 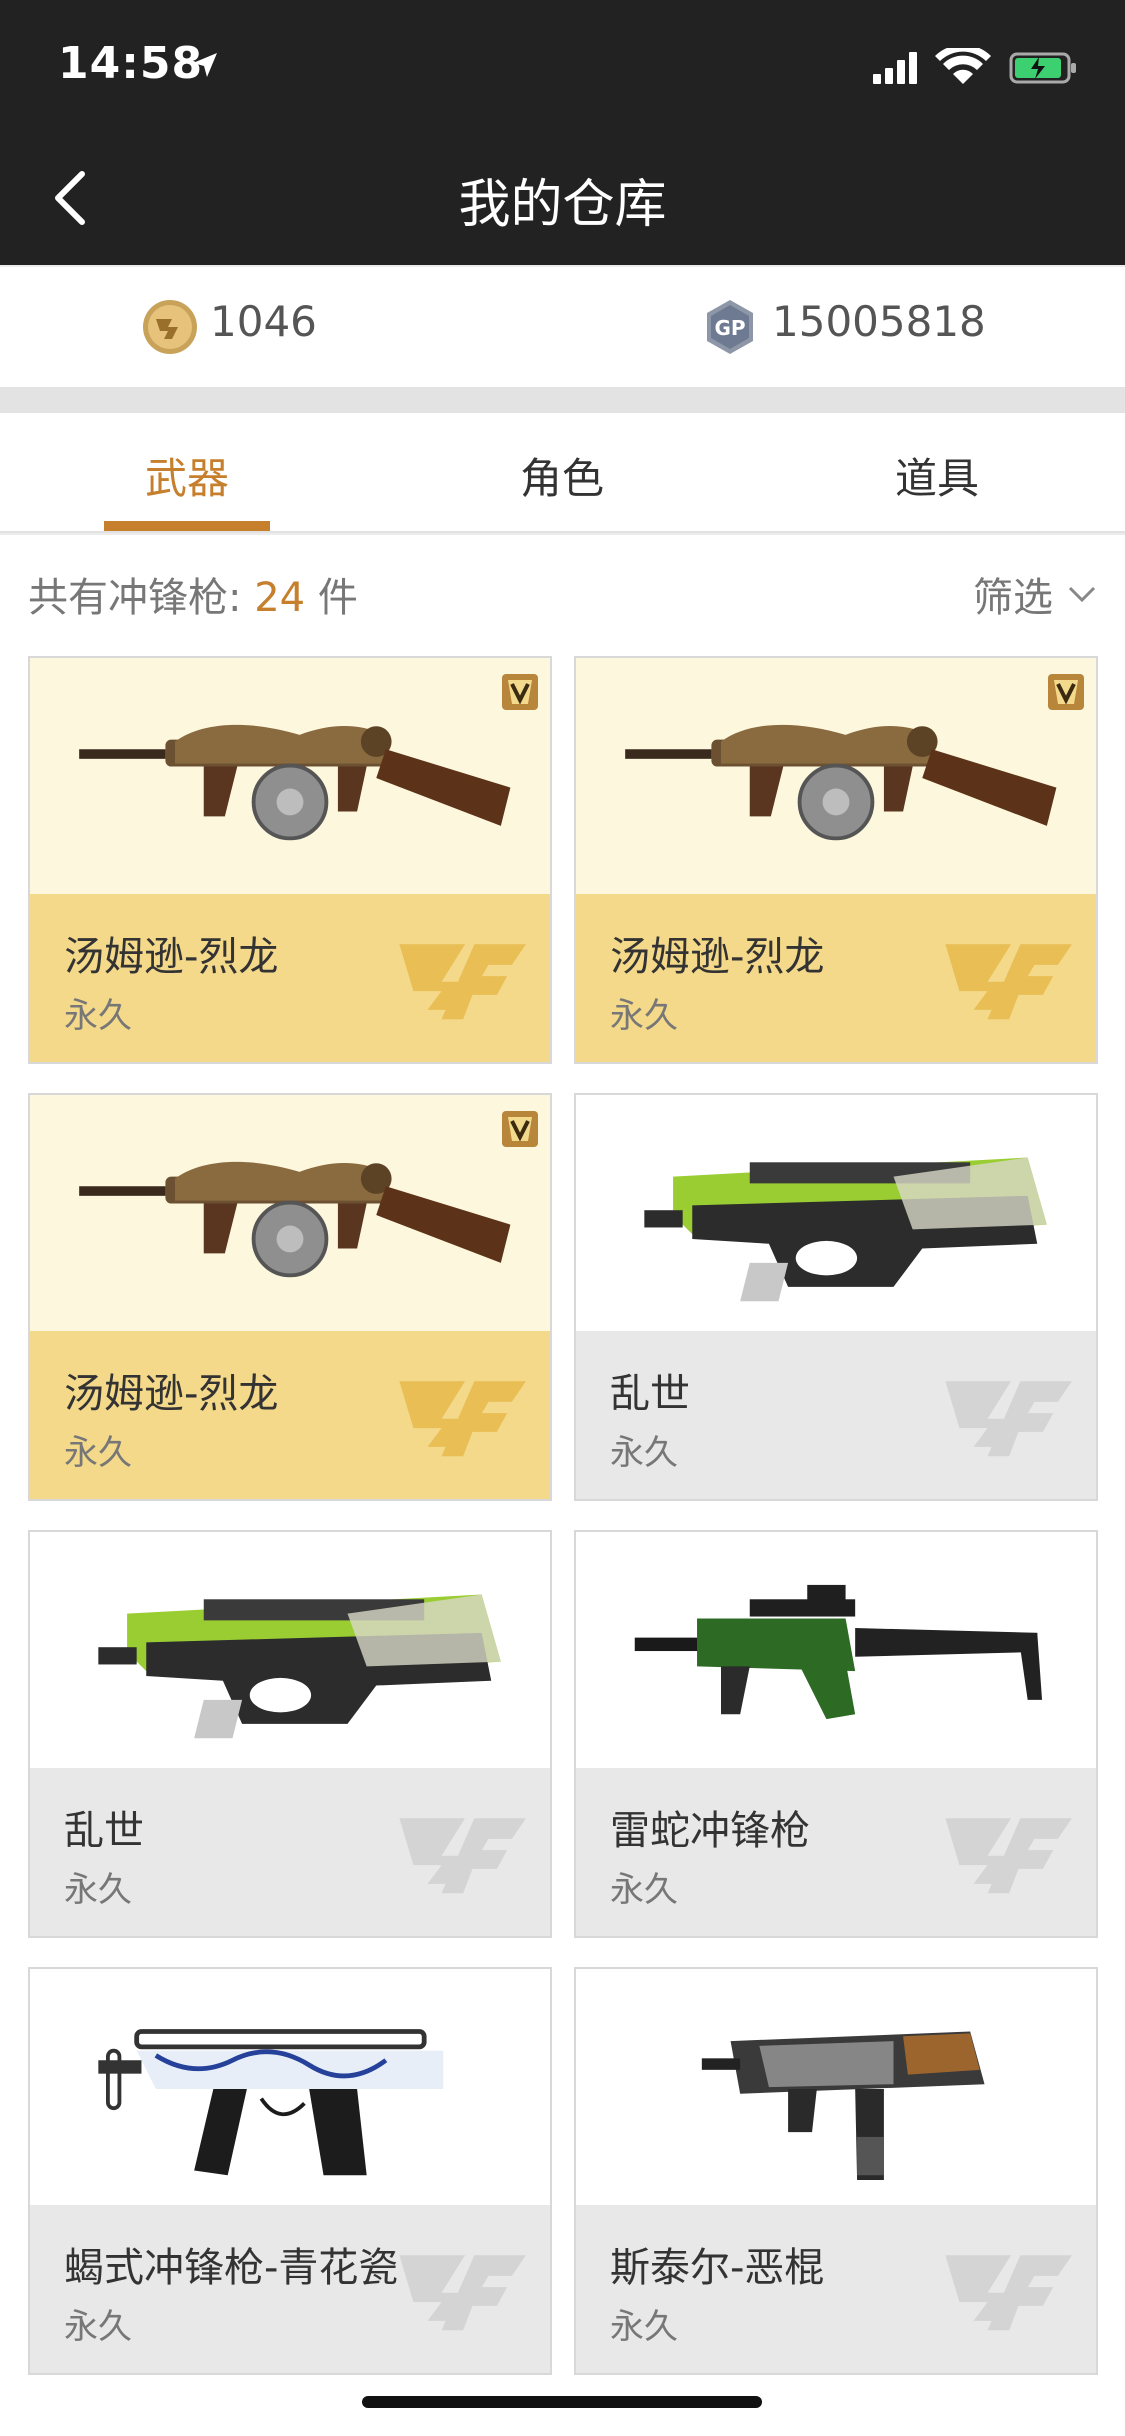 What do you see at coordinates (331, 598) in the screenshot?
I see `count-suffix: 件` at bounding box center [331, 598].